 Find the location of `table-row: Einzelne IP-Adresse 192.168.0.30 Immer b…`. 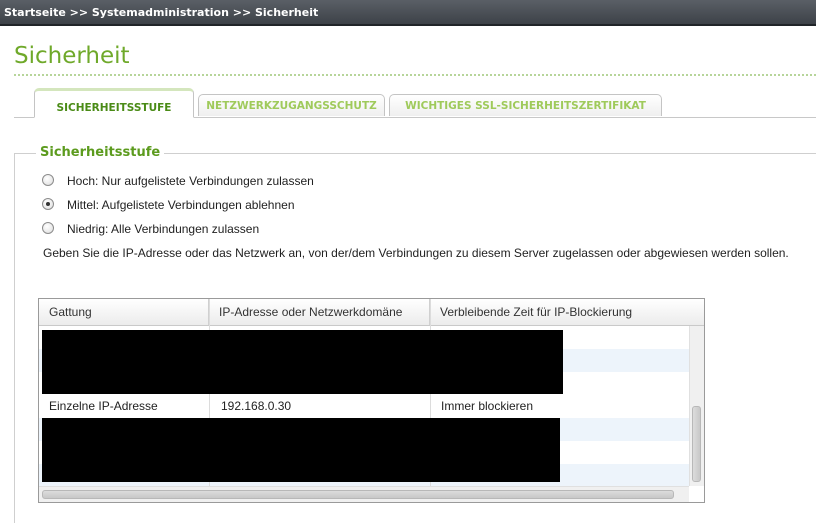

table-row: Einzelne IP-Adresse 192.168.0.30 Immer b… is located at coordinates (364, 406).